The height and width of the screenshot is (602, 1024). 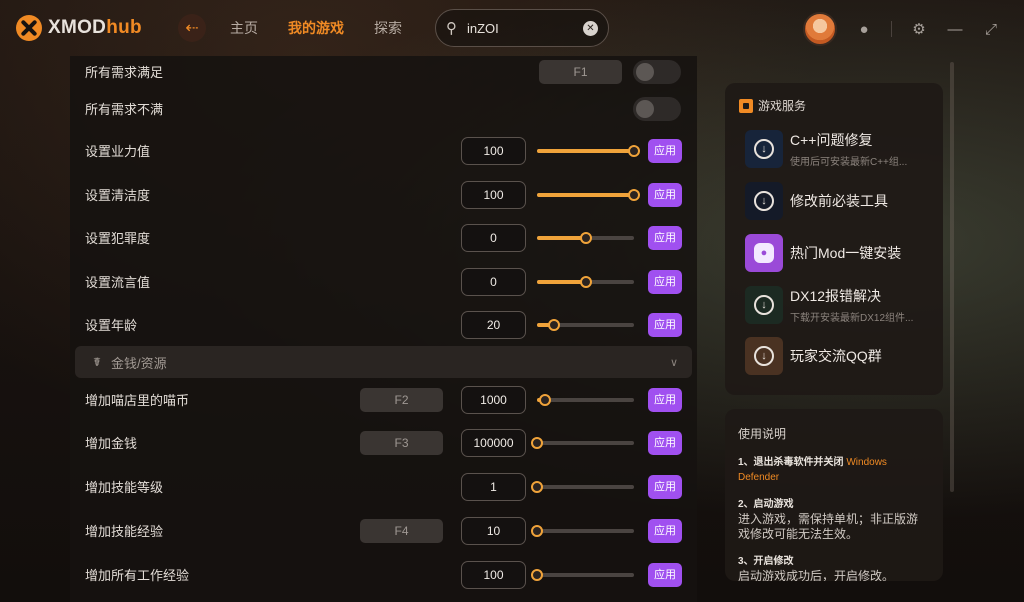 What do you see at coordinates (97, 362) in the screenshot?
I see `money-bag-icon: ☤` at bounding box center [97, 362].